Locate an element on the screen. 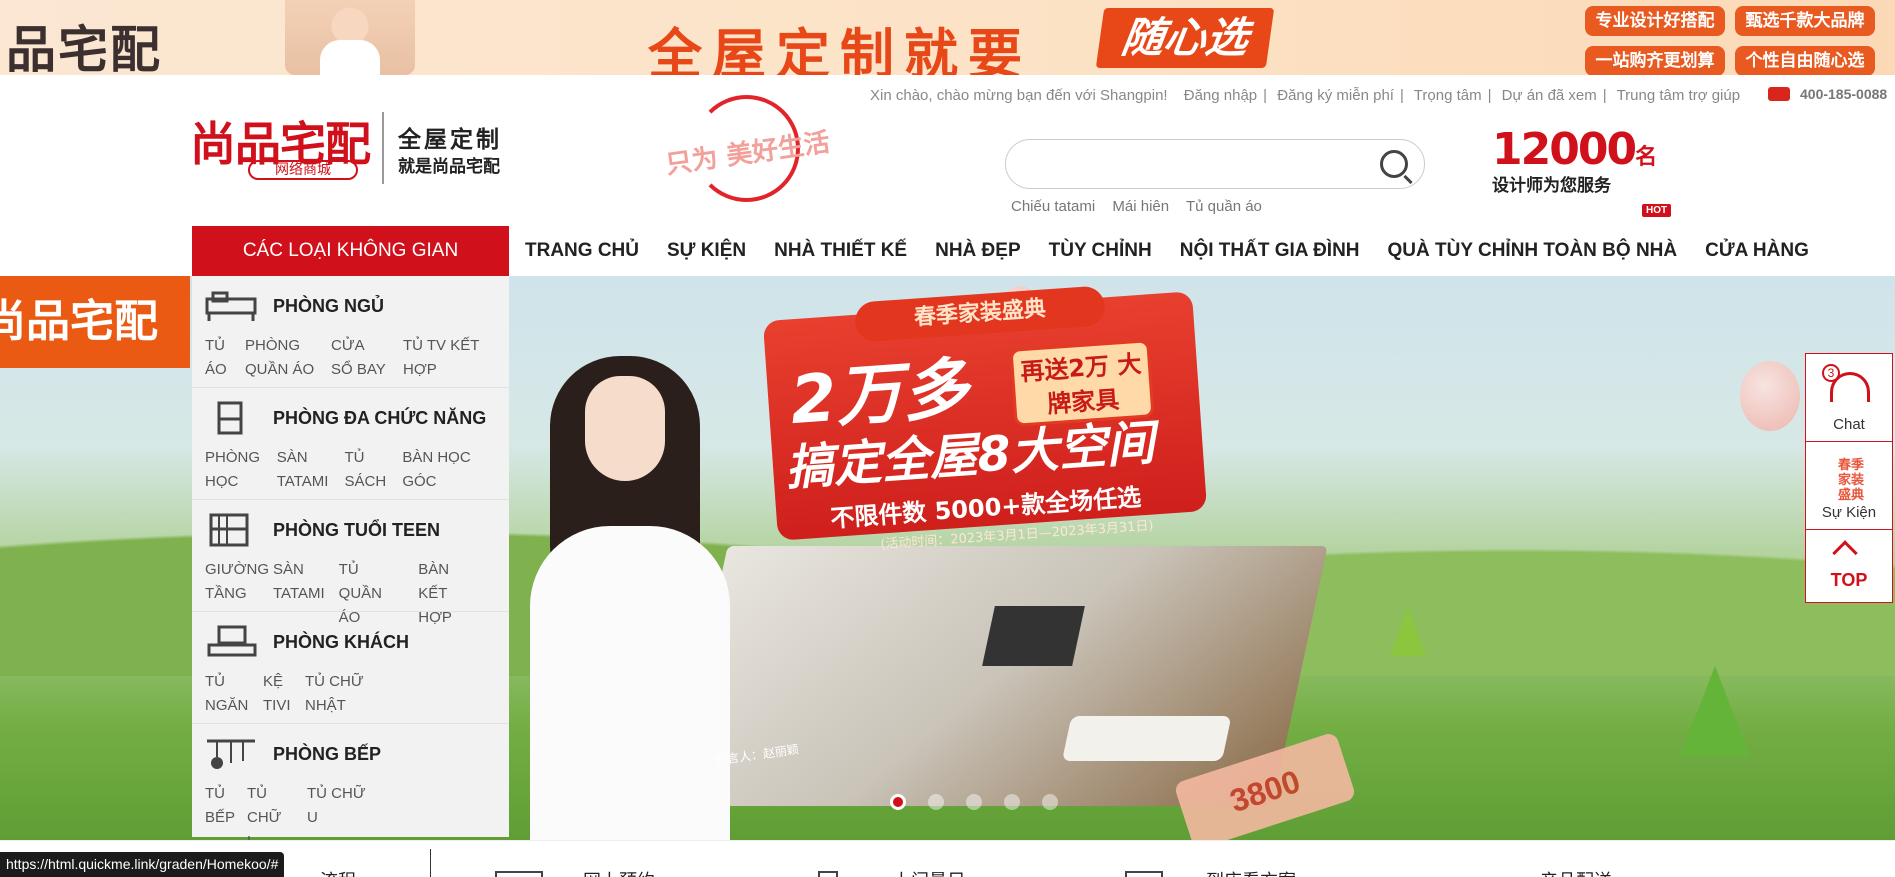 Image resolution: width=1895 pixels, height=877 pixels. hot-badge: HOT is located at coordinates (1657, 210).